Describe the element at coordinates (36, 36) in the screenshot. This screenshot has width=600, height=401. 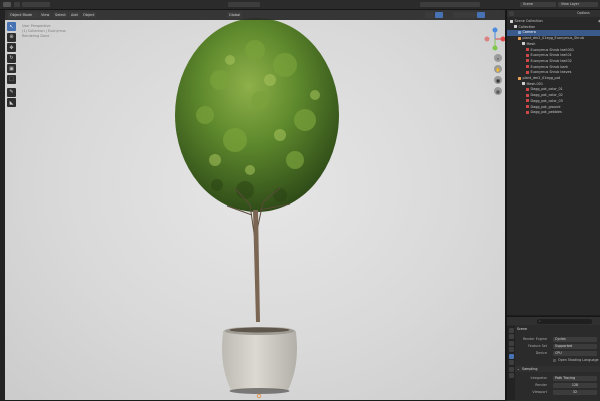
I see `viewport-status-label: Rendering Done` at that location.